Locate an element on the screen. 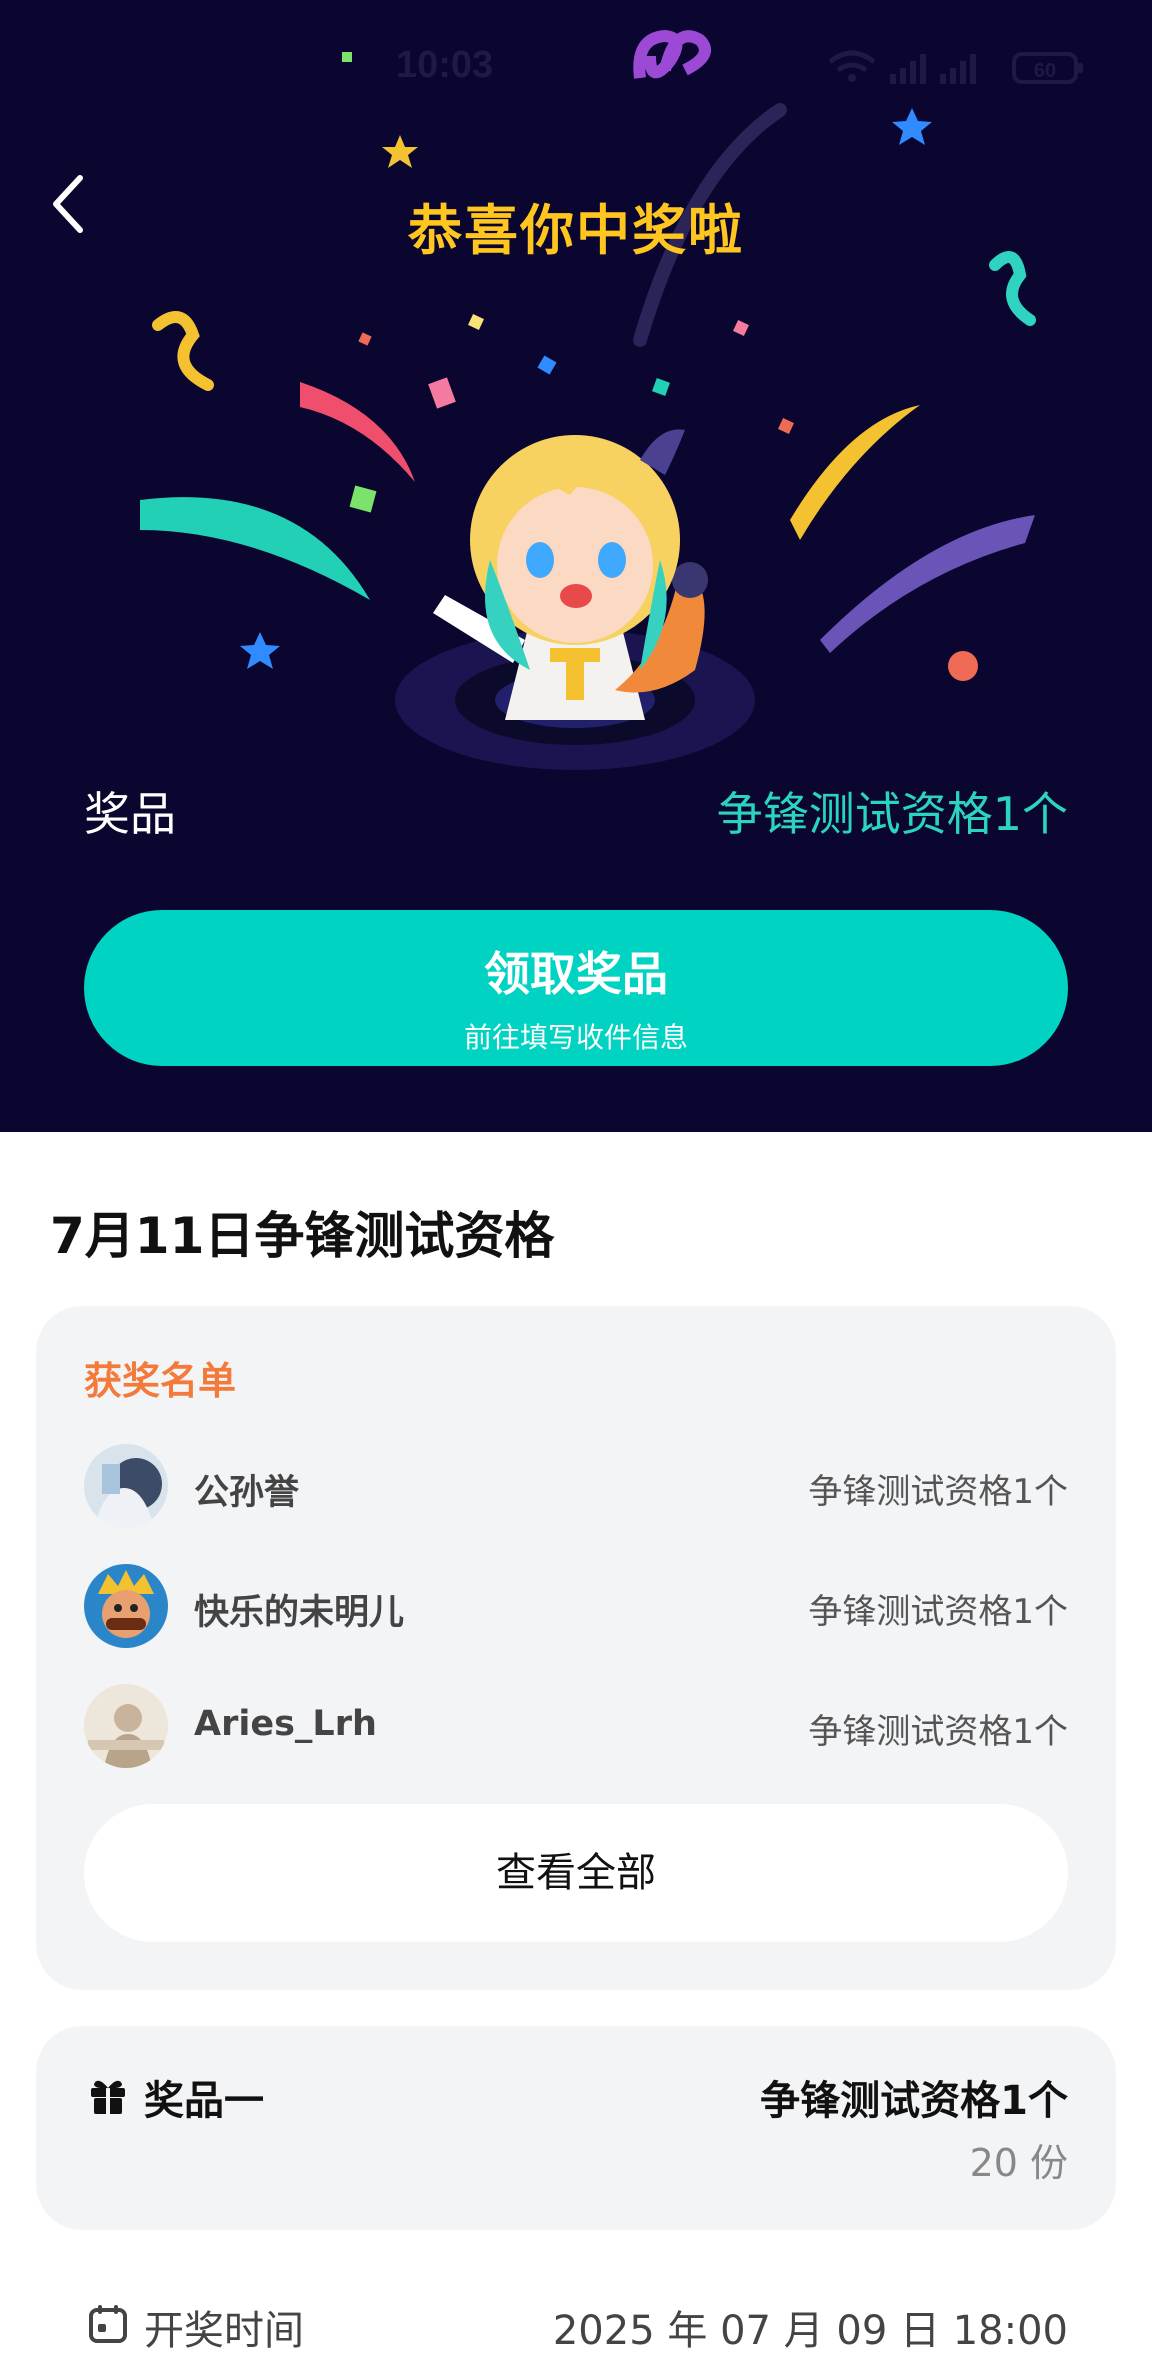  claim-button-label: 领取奖品 is located at coordinates (576, 974).